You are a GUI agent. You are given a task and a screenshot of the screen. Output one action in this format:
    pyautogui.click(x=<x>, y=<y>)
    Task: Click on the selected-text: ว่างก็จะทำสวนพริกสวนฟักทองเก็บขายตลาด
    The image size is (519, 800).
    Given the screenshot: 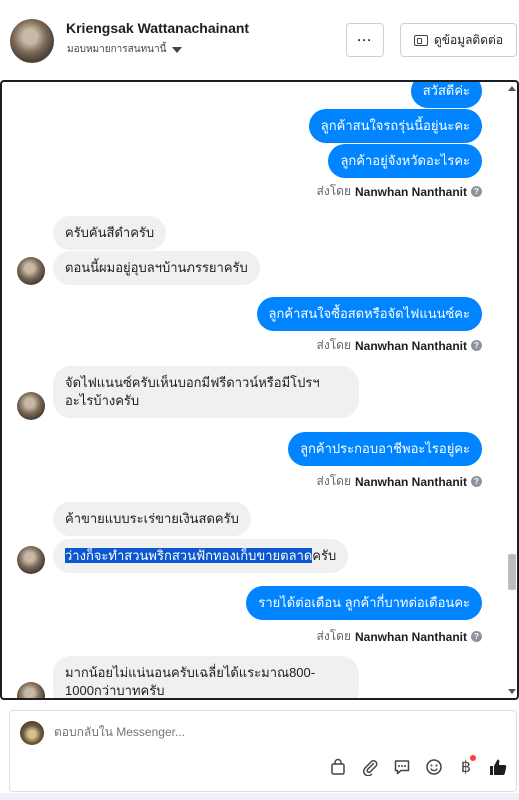 What is the action you would take?
    pyautogui.click(x=189, y=555)
    